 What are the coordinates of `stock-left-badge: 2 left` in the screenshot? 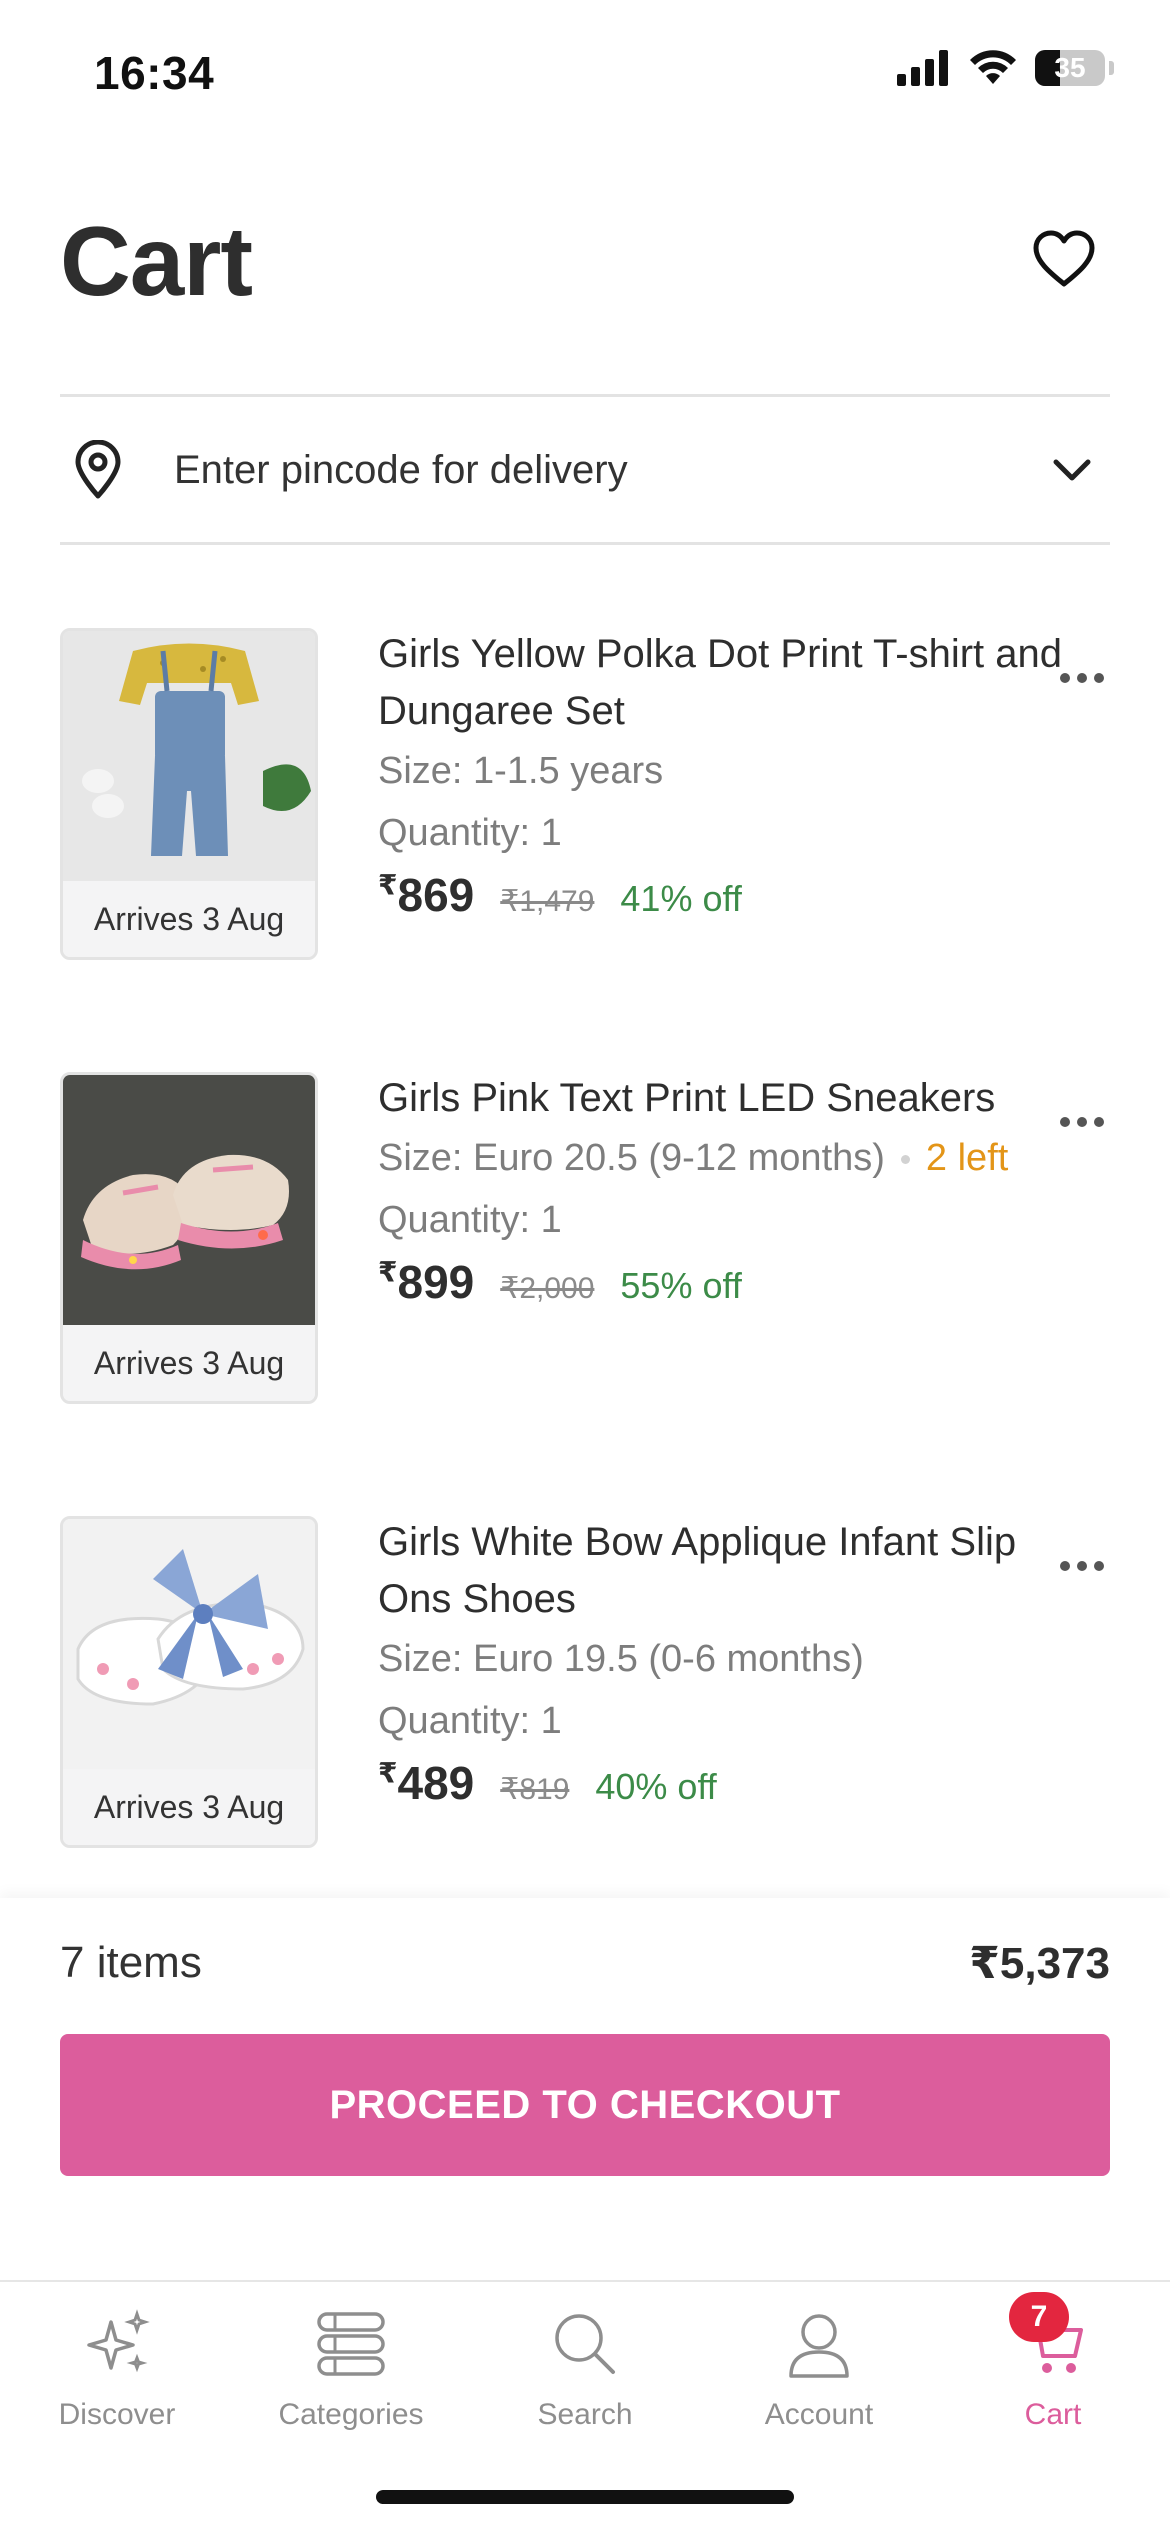 It's located at (967, 1158).